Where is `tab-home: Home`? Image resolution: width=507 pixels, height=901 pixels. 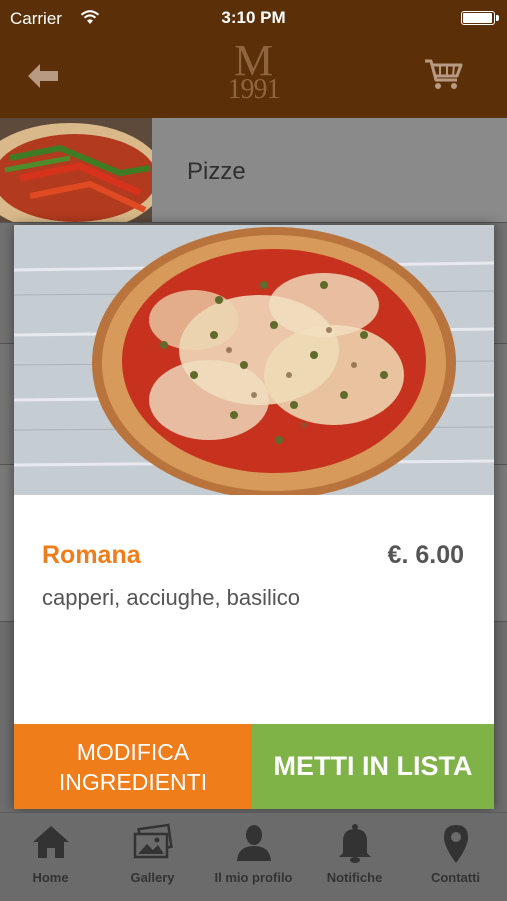 tab-home: Home is located at coordinates (50, 857).